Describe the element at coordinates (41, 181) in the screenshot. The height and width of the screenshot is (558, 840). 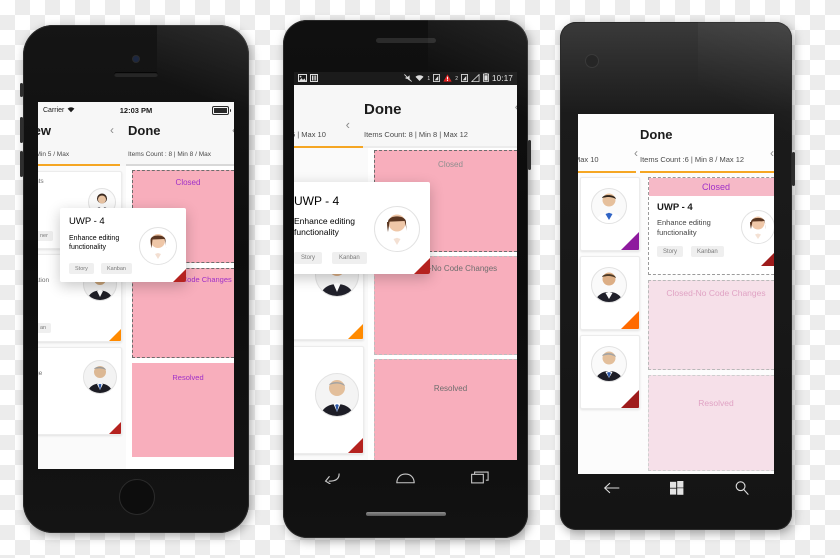
I see `card-description: nts` at that location.